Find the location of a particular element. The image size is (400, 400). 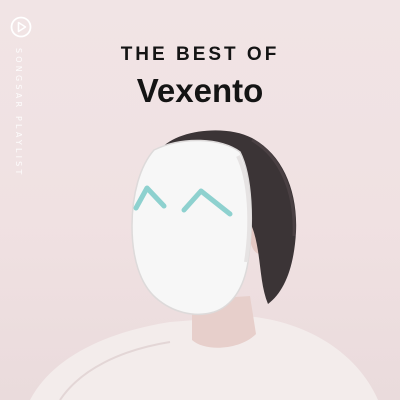

mask is located at coordinates (192, 227).